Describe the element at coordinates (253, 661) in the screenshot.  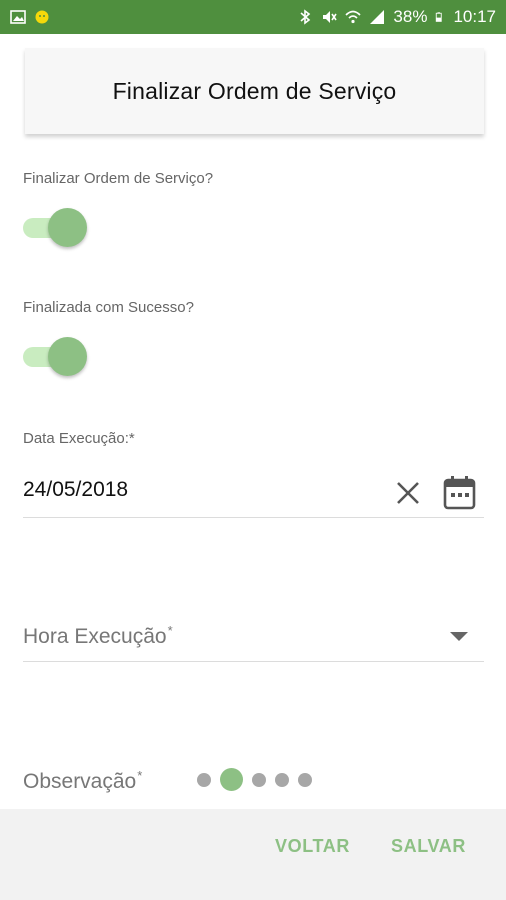
I see `hora-execucao-underline` at that location.